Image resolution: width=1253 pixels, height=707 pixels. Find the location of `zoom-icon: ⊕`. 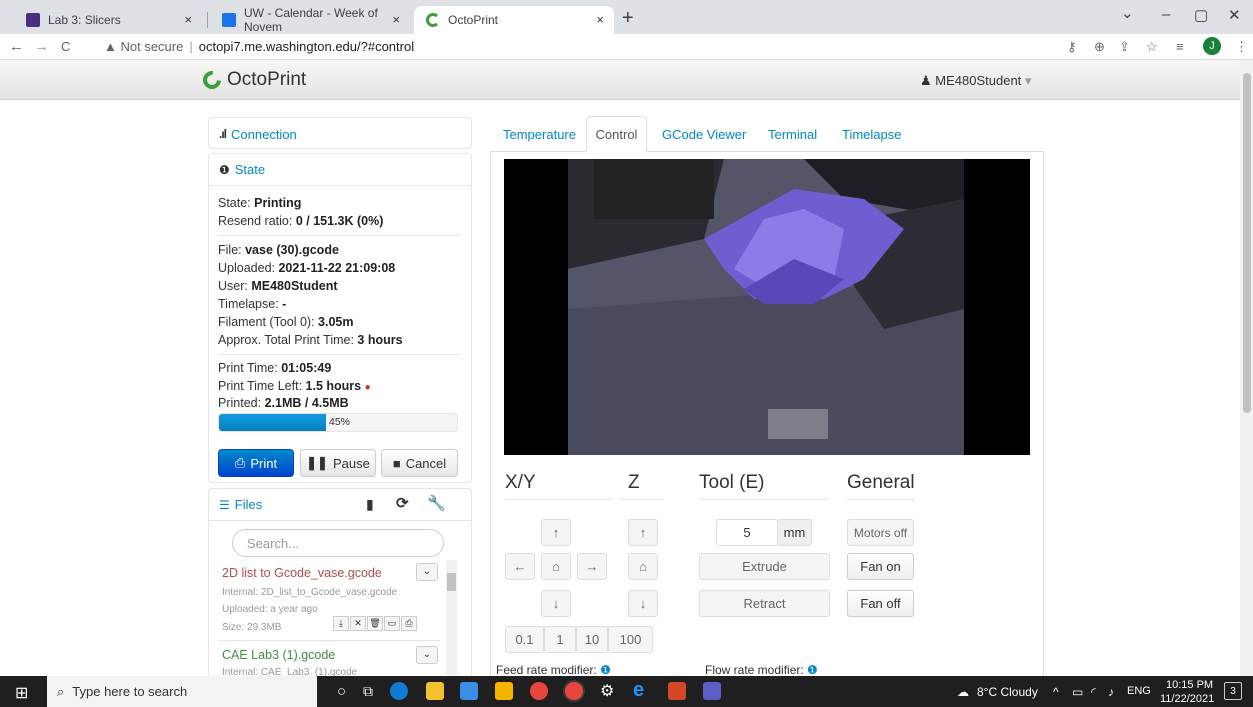

zoom-icon: ⊕ is located at coordinates (1099, 47).